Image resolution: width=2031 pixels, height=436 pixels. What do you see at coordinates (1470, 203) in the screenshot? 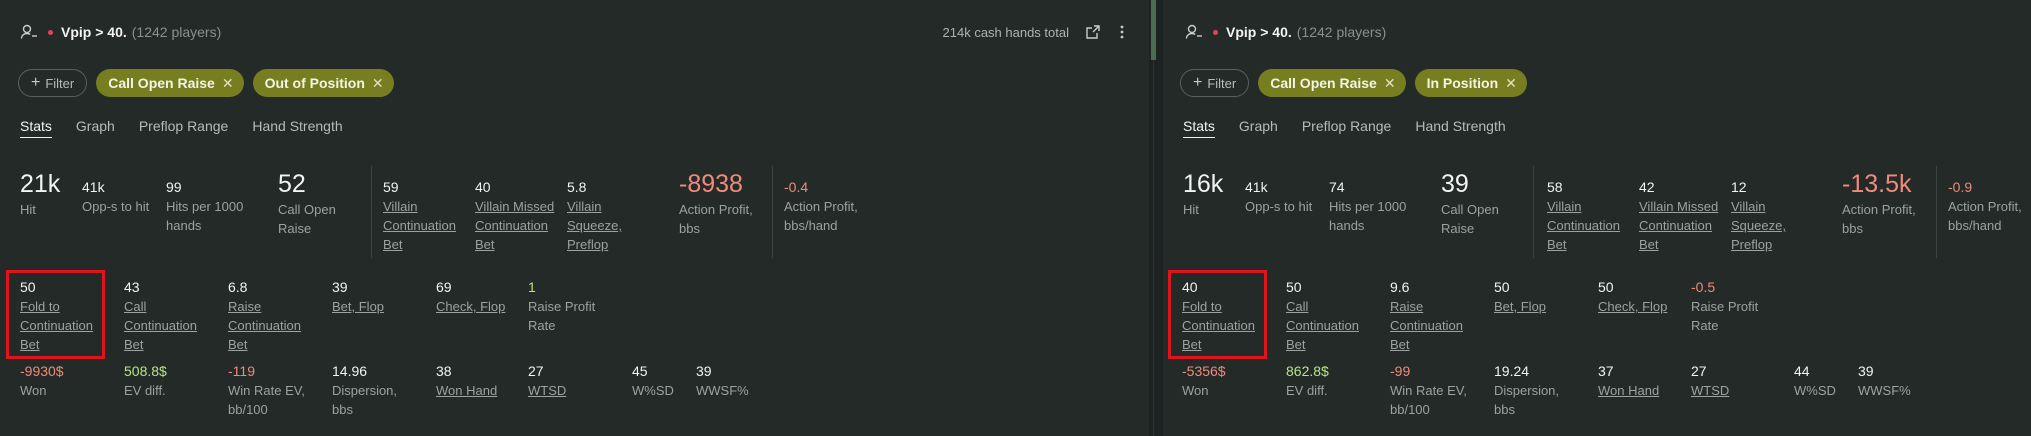
I see `stat-call-open-raise: 39 Call Open Raise` at bounding box center [1470, 203].